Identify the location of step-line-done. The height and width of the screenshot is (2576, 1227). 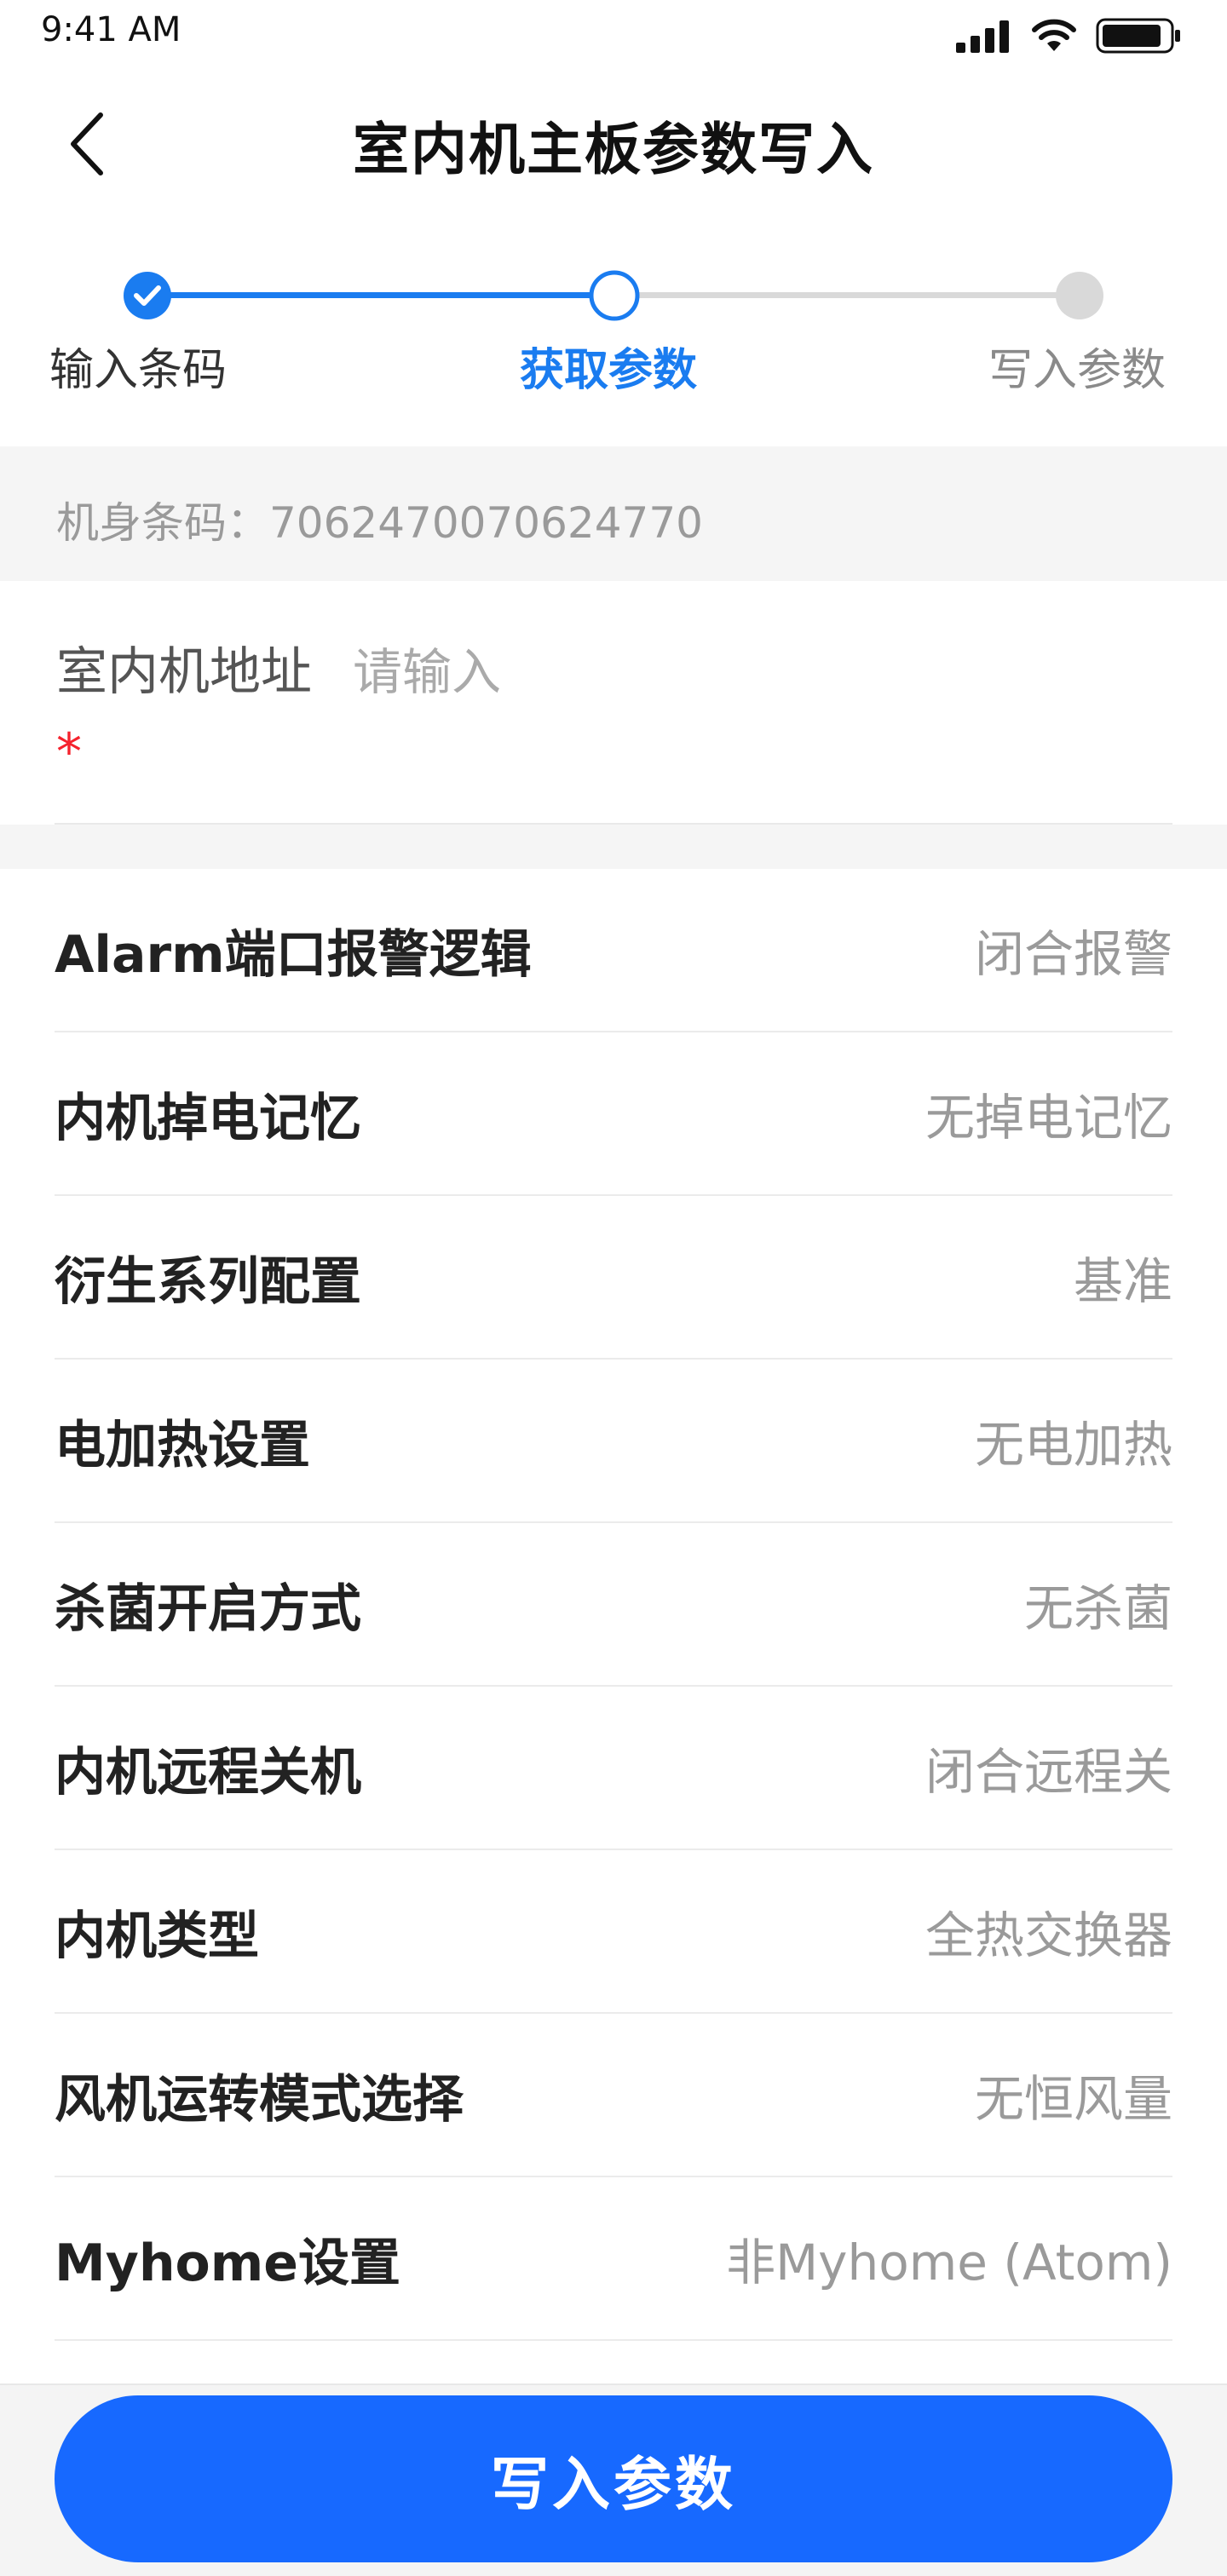
(380, 295).